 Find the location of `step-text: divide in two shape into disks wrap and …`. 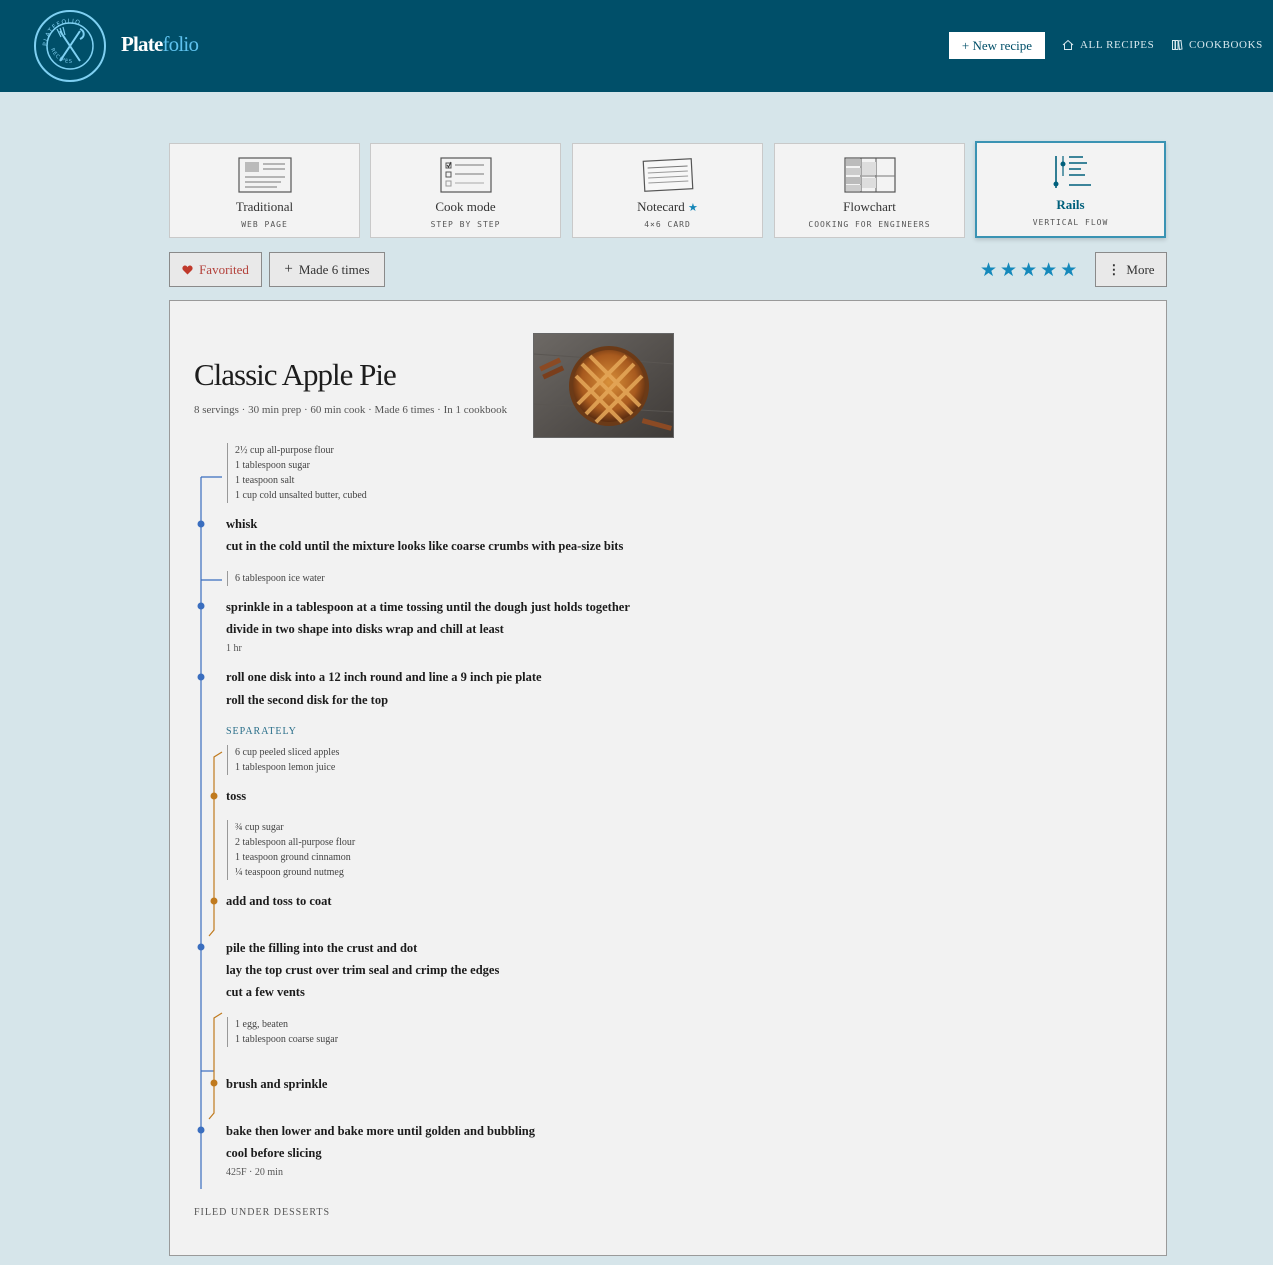

step-text: divide in two shape into disks wrap and … is located at coordinates (365, 629).